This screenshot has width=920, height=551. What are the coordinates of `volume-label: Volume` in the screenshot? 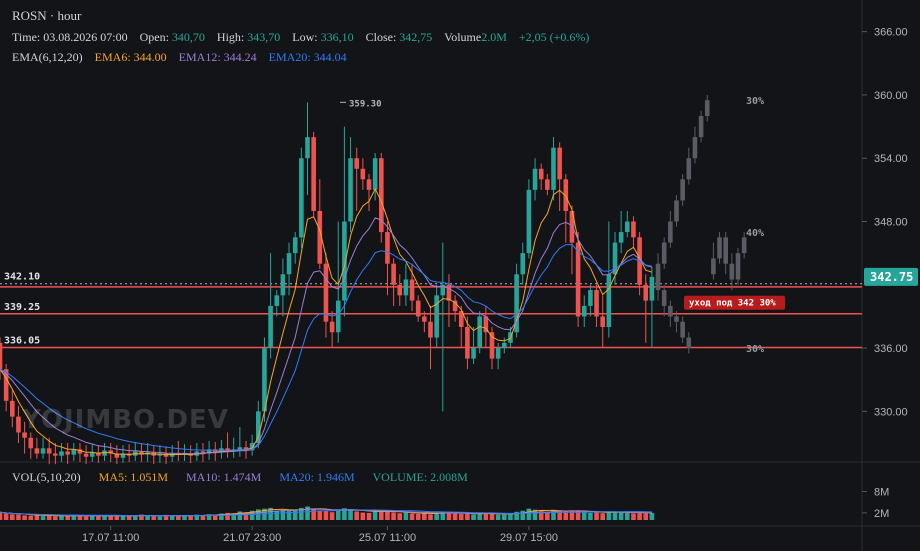 It's located at (463, 37).